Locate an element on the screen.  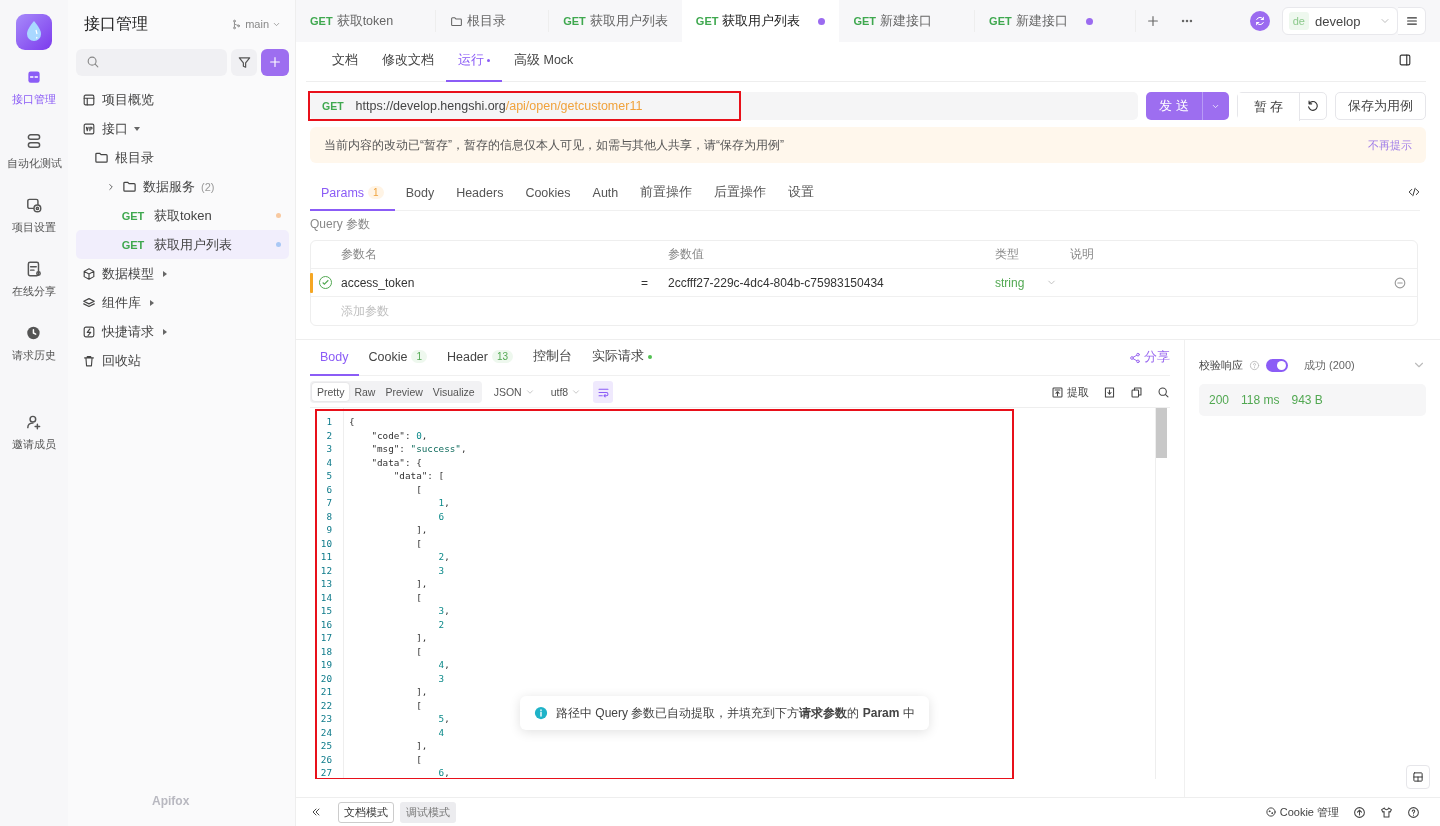
response-tab: Header 13 is located at coordinates (480, 357).